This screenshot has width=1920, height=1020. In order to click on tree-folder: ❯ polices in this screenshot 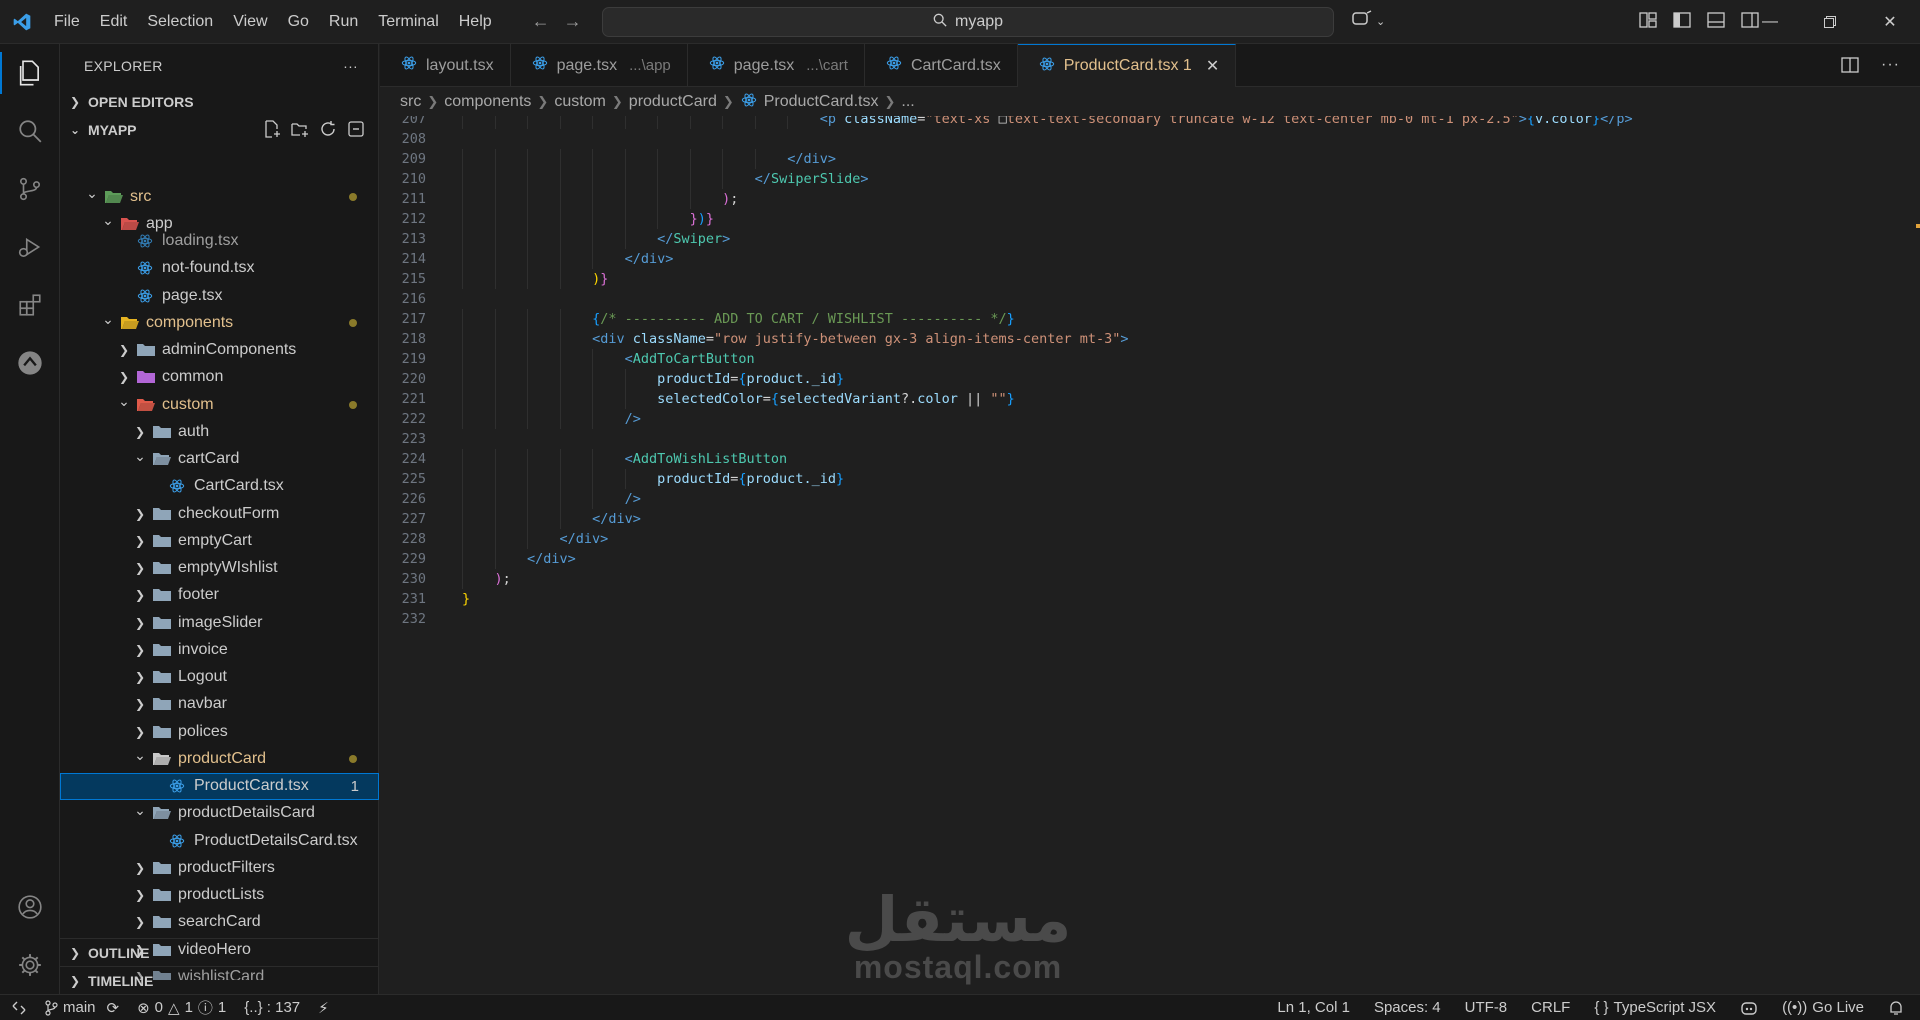, I will do `click(219, 731)`.